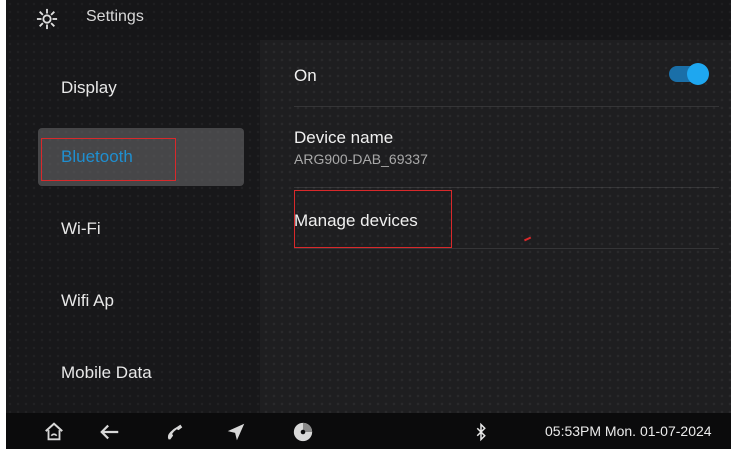 The image size is (731, 449). Describe the element at coordinates (373, 219) in the screenshot. I see `highlight-box` at that location.